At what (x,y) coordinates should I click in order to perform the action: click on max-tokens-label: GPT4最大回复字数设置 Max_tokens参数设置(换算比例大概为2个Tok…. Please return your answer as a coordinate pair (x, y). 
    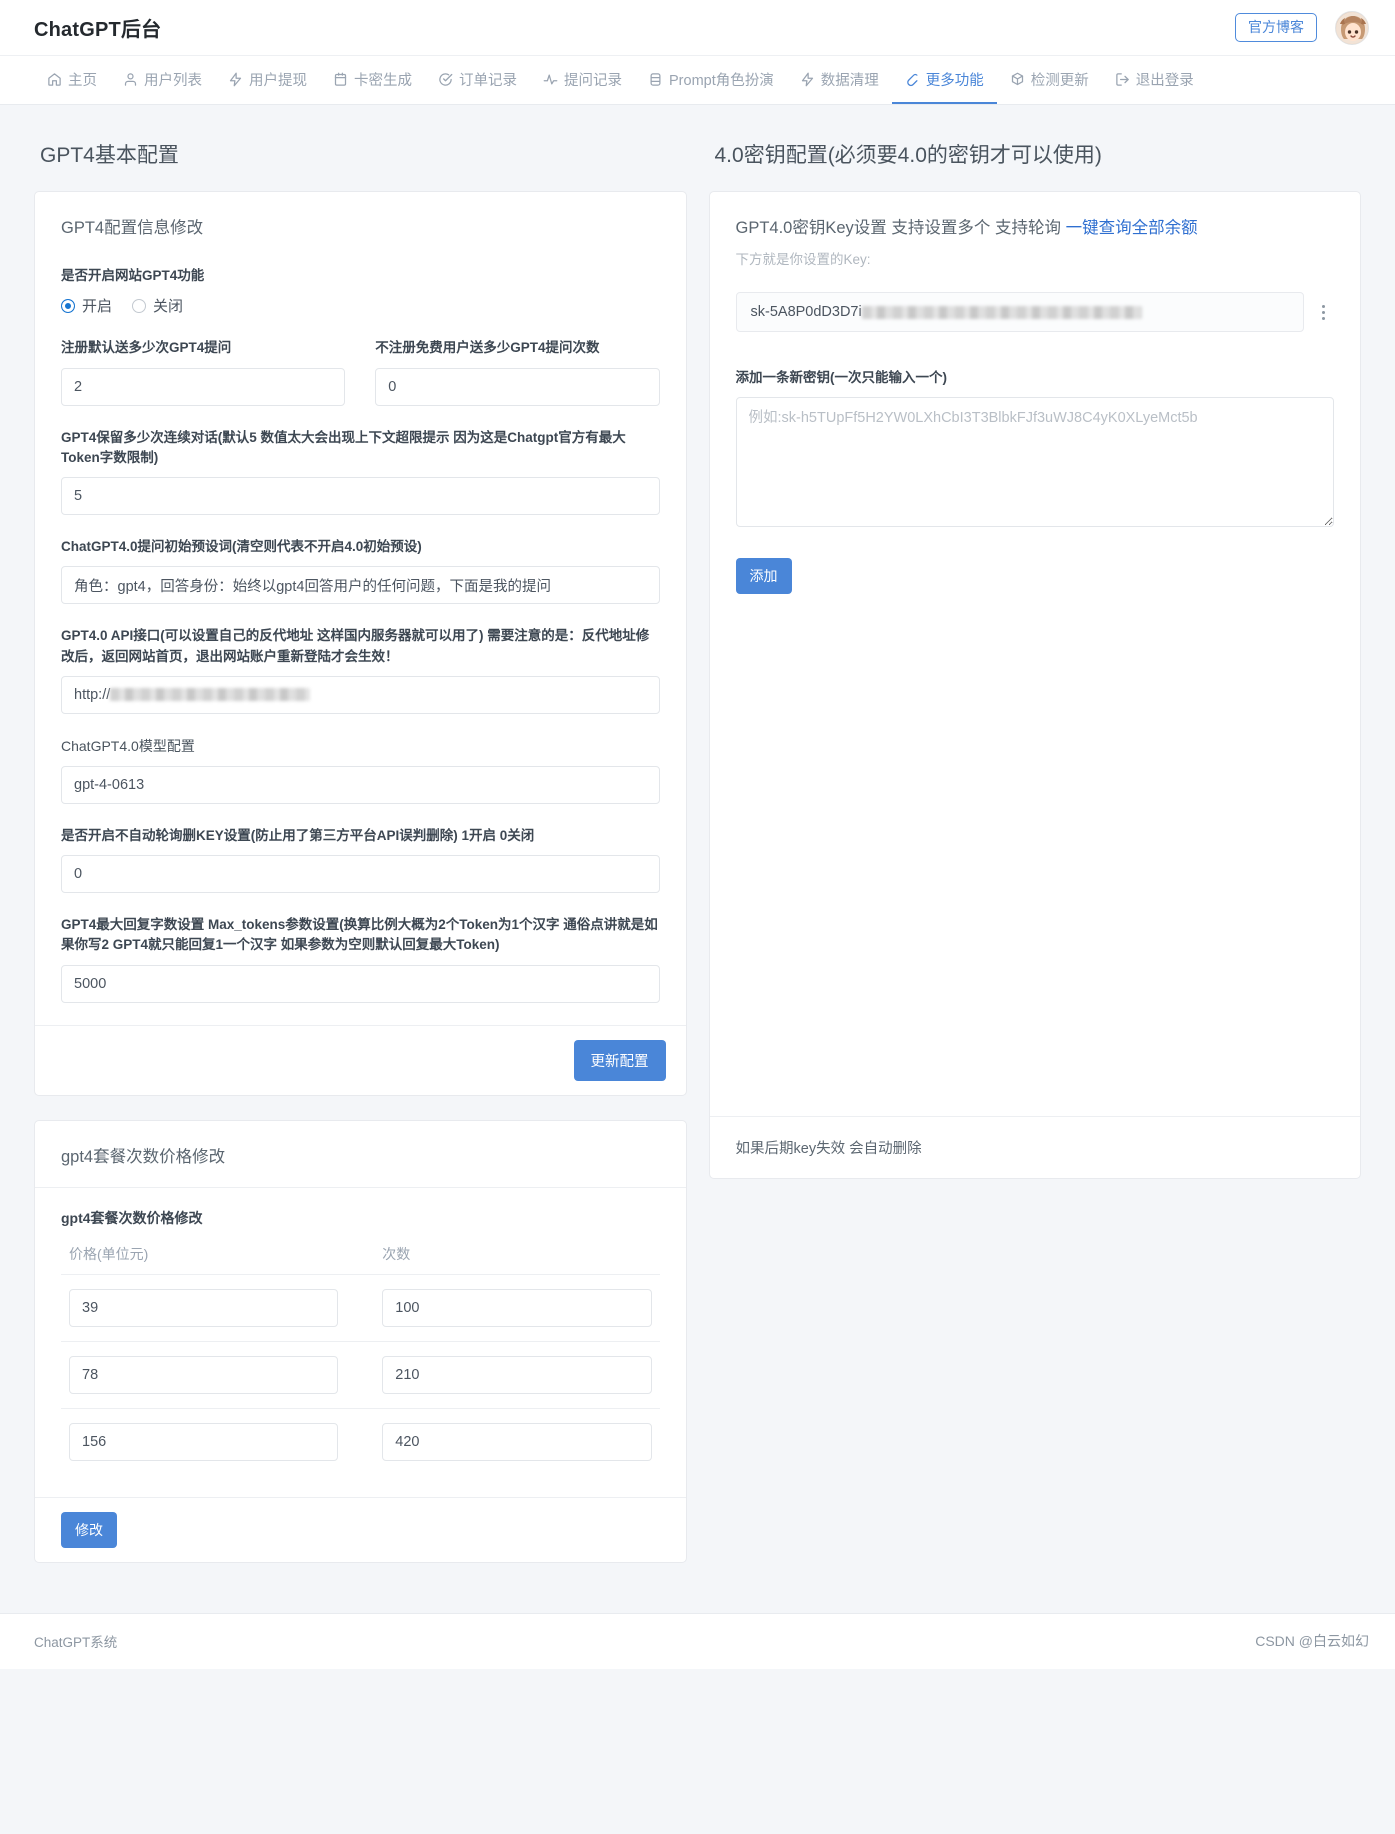
    Looking at the image, I should click on (359, 935).